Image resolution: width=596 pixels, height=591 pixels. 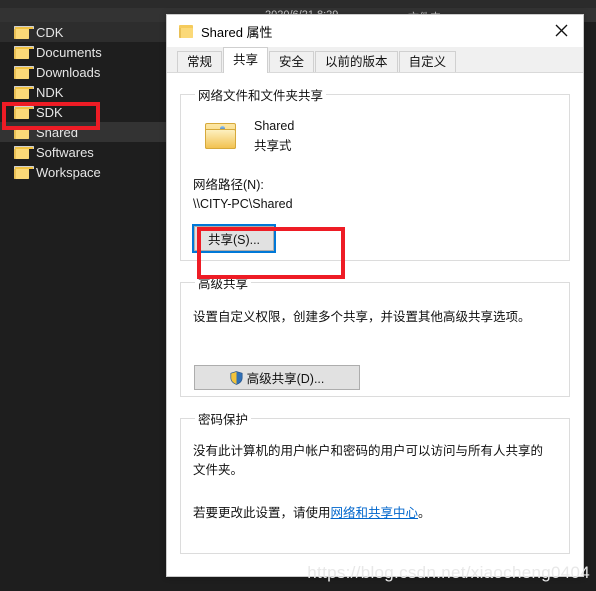 What do you see at coordinates (50, 32) in the screenshot?
I see `list-item-label: CDK` at bounding box center [50, 32].